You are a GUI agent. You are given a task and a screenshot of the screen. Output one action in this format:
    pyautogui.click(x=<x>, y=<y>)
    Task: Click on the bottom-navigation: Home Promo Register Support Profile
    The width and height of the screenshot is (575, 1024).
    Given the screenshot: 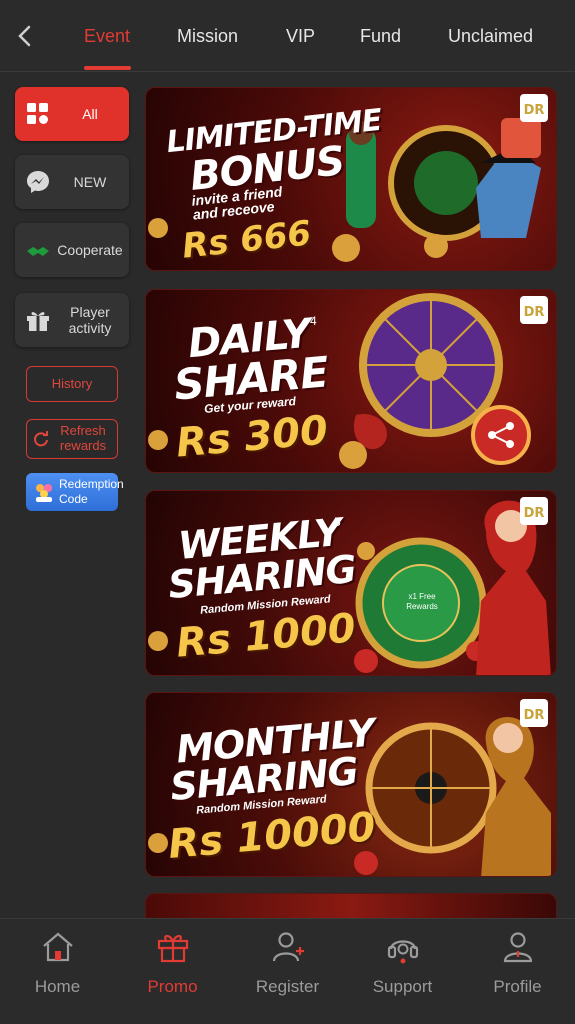 What is the action you would take?
    pyautogui.click(x=287, y=971)
    